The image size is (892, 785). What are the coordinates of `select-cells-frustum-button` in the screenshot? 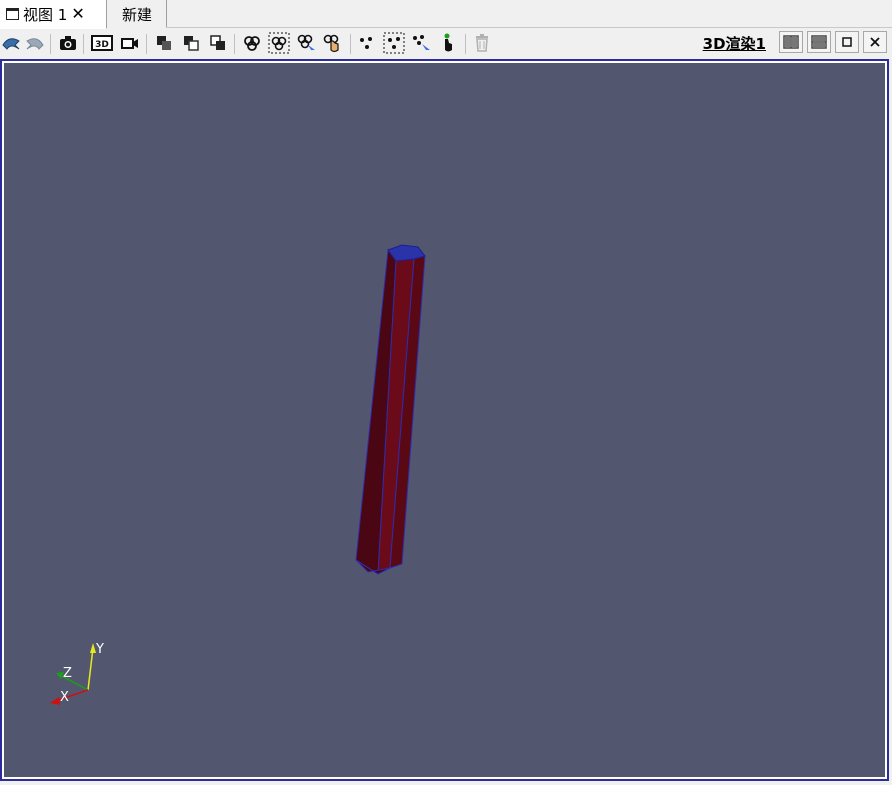 It's located at (279, 43).